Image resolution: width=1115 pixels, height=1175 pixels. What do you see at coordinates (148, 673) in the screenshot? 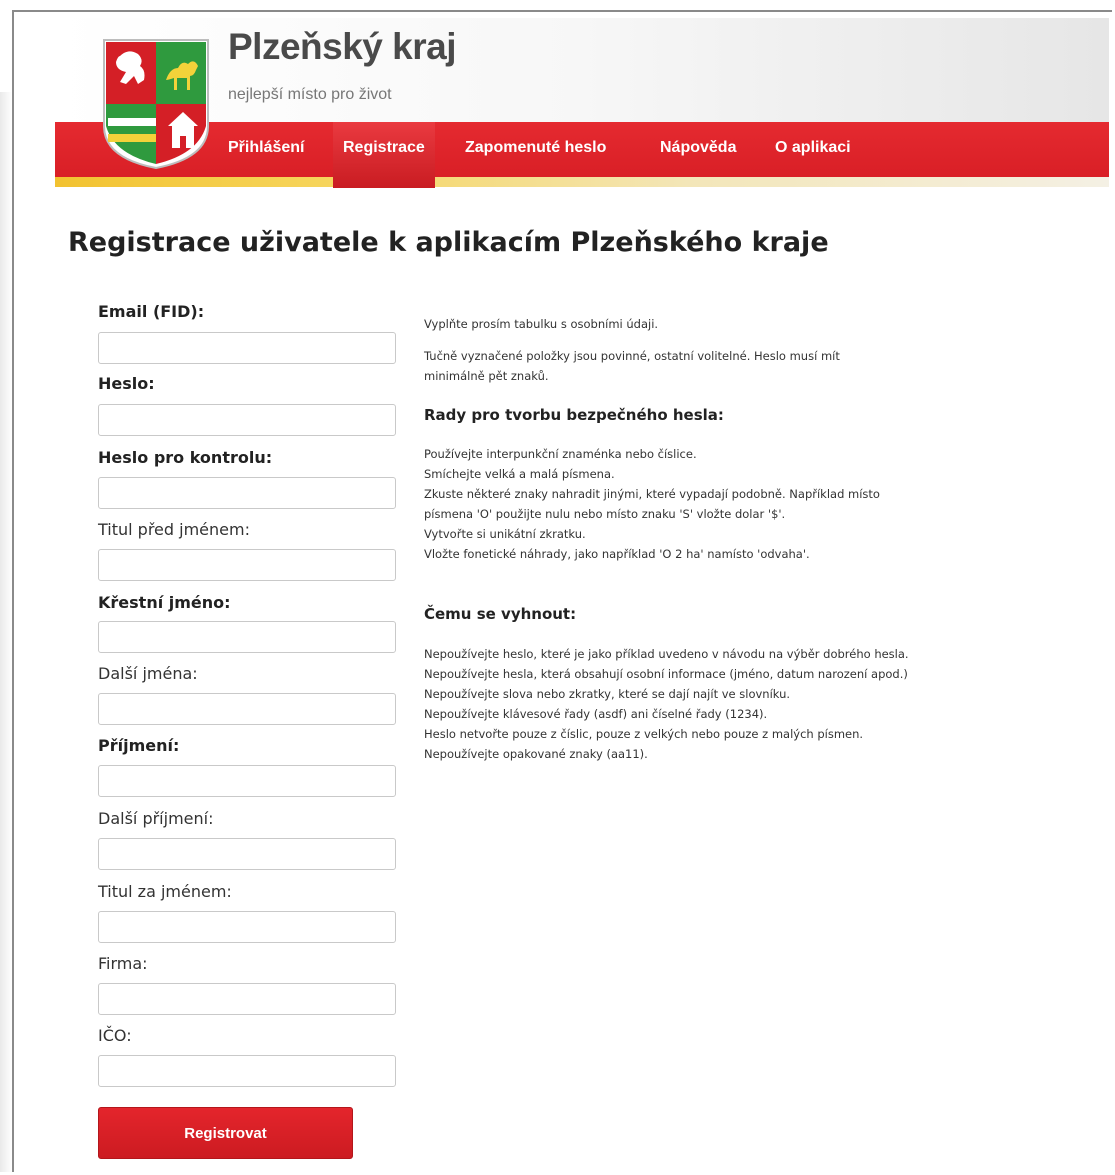
I see `label-other-names: Další jména:` at bounding box center [148, 673].